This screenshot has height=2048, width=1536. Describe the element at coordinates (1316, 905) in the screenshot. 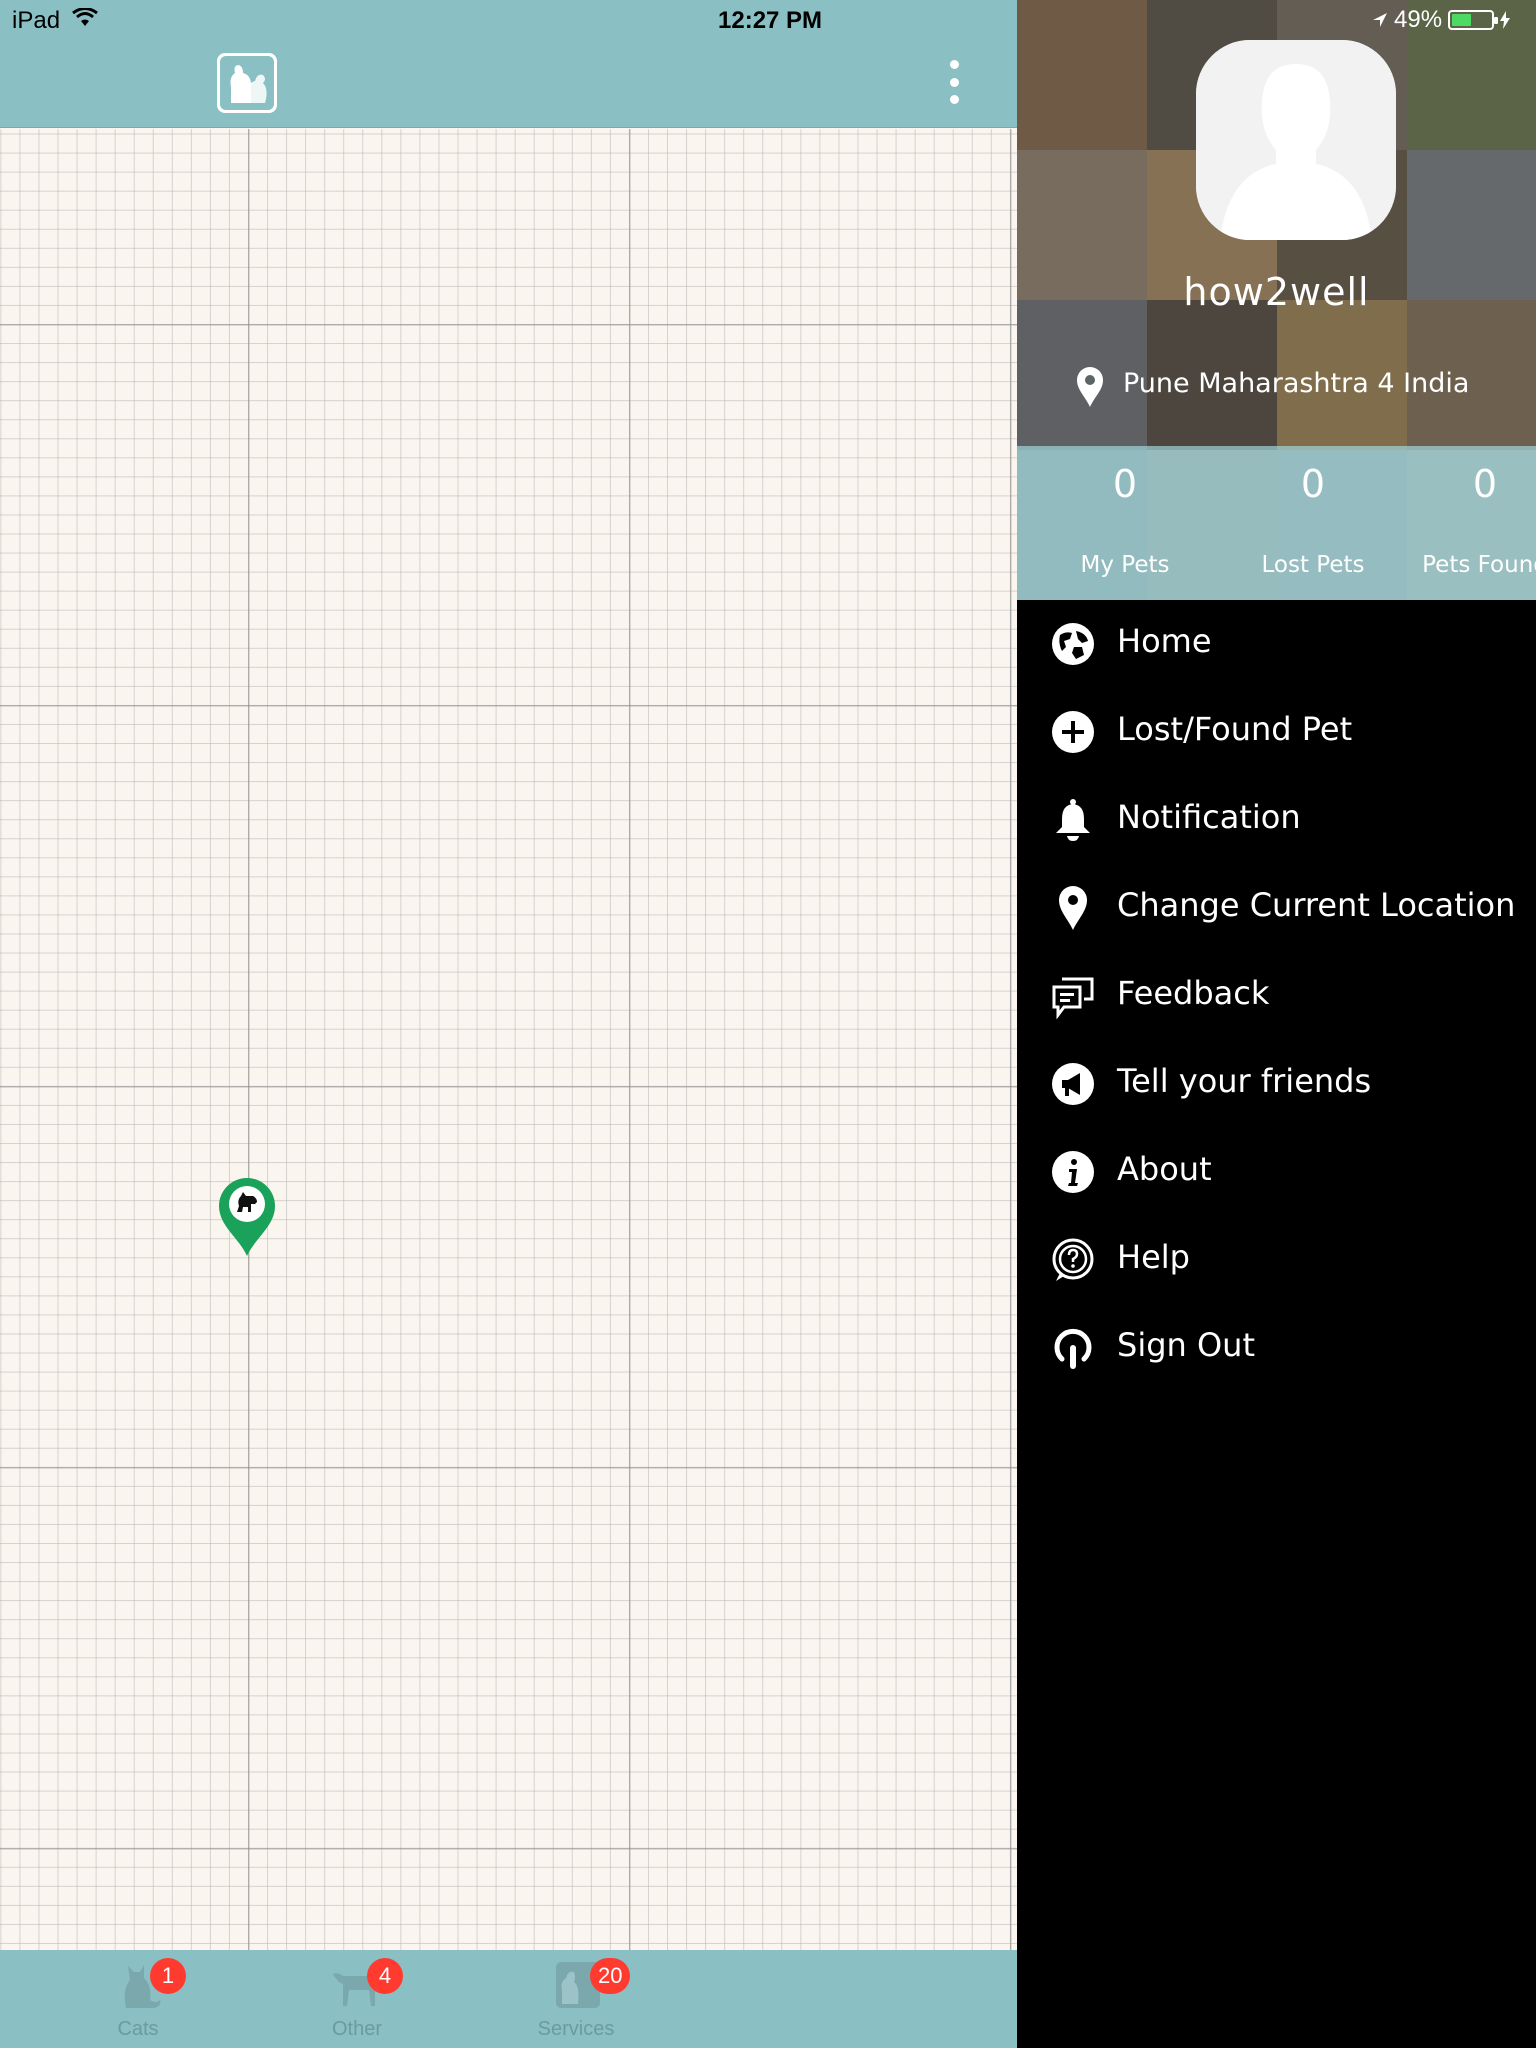

I see `menu-label: Change Current Location` at that location.